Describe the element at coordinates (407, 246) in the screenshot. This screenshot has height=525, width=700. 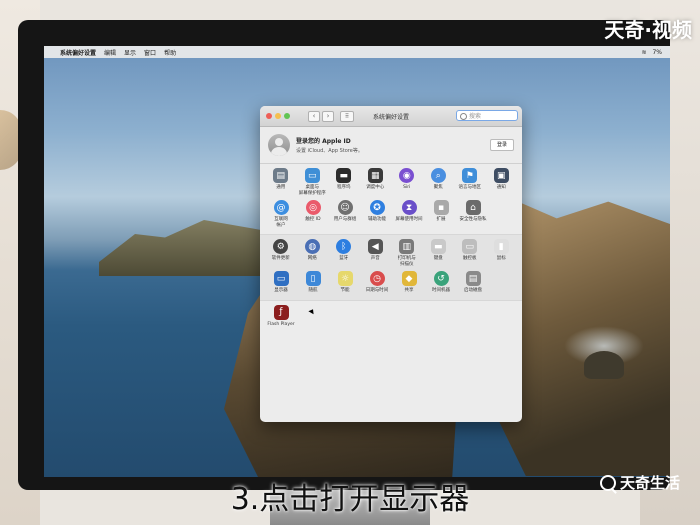
I see `printer-icon: ▥` at that location.